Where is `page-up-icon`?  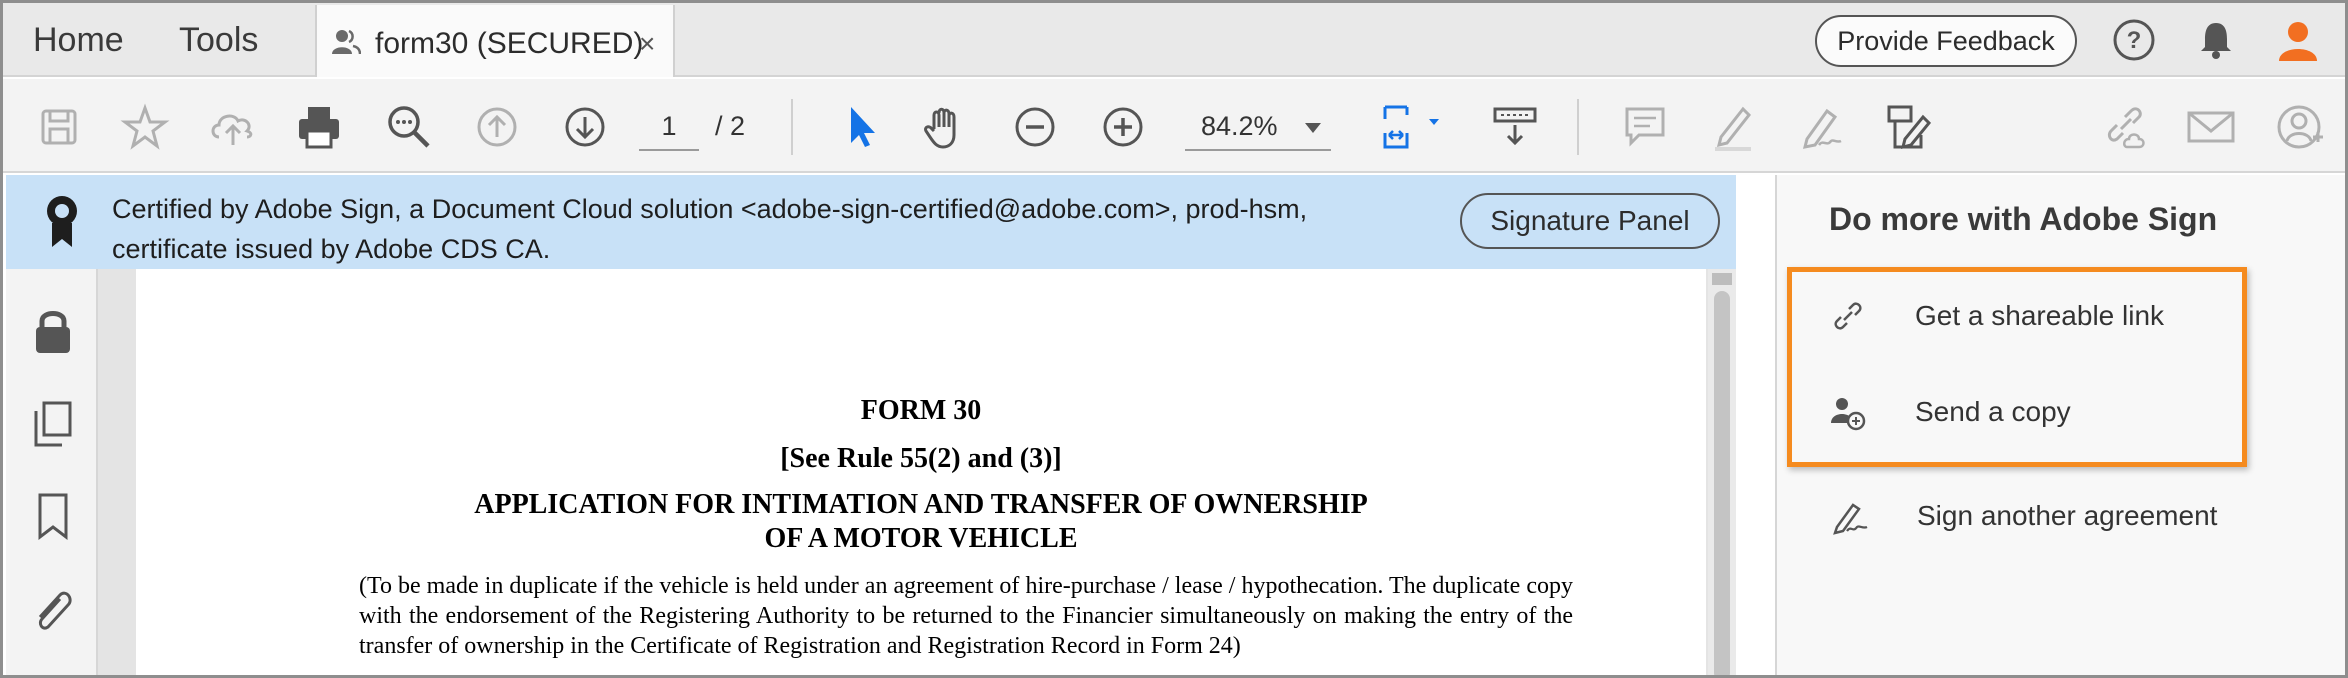
page-up-icon is located at coordinates (497, 127).